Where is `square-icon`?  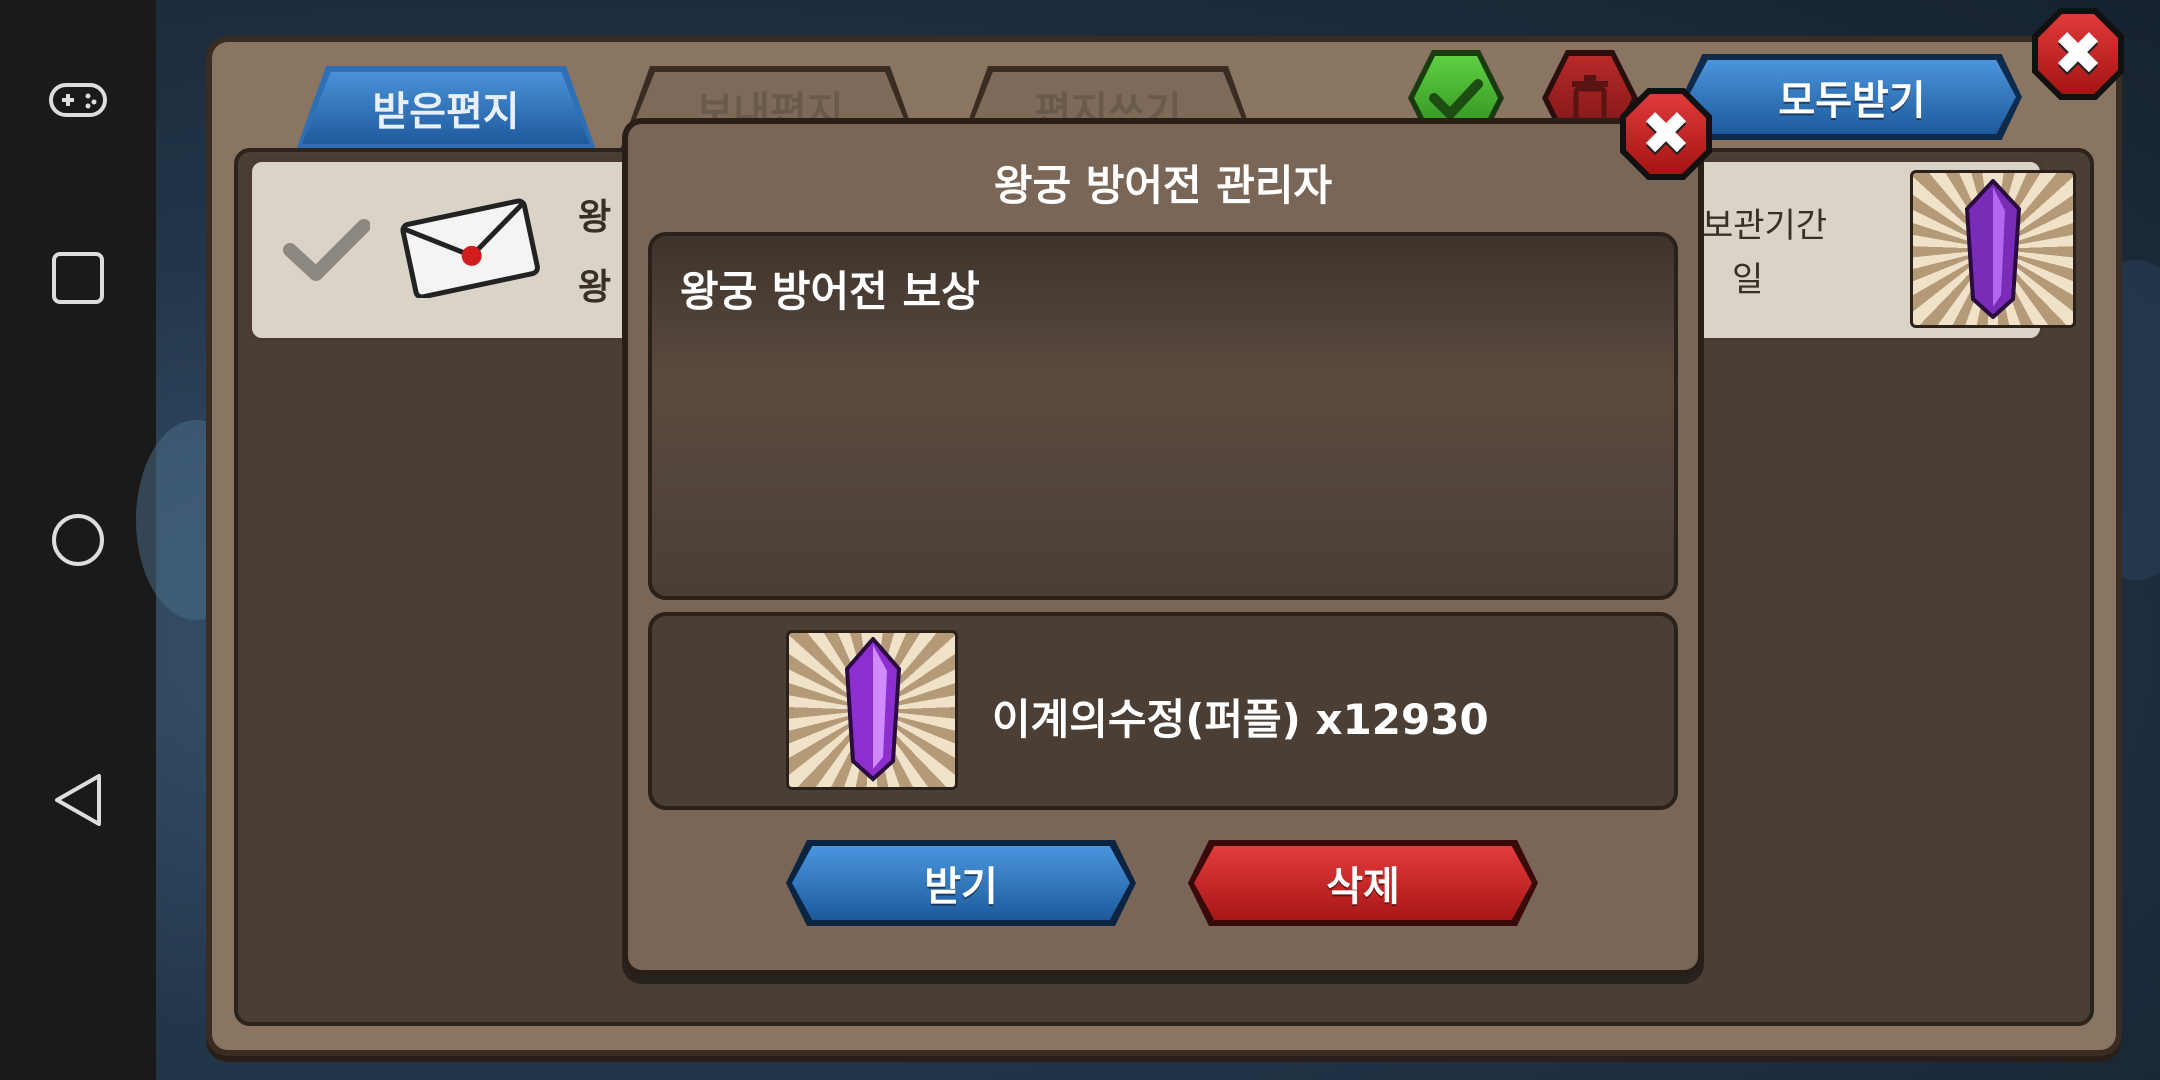
square-icon is located at coordinates (78, 278).